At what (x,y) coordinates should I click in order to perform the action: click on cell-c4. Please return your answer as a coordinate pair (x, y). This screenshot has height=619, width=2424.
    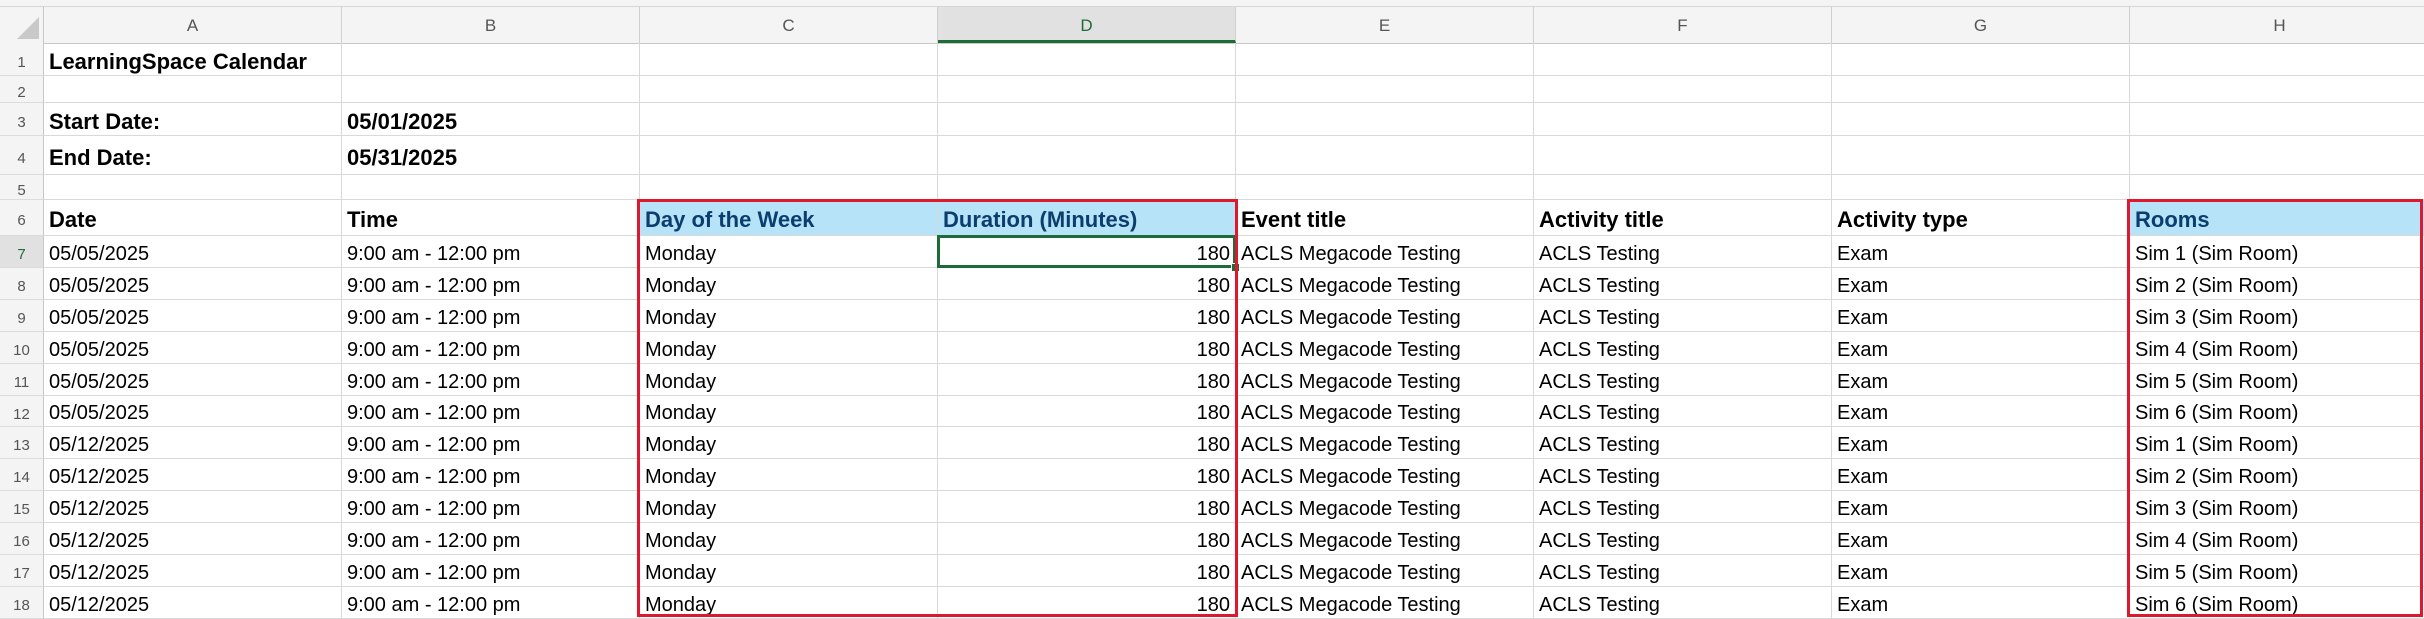
    Looking at the image, I should click on (789, 155).